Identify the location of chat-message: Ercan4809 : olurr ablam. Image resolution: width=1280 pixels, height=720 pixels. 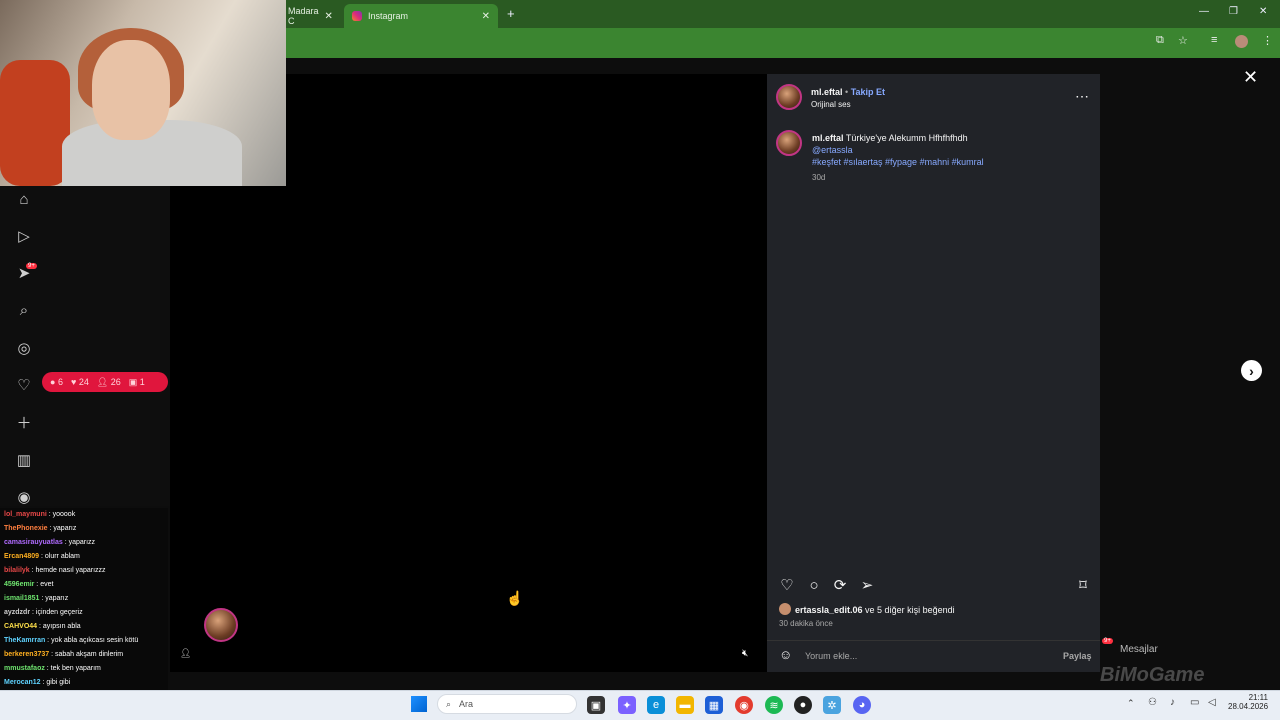
(84, 557).